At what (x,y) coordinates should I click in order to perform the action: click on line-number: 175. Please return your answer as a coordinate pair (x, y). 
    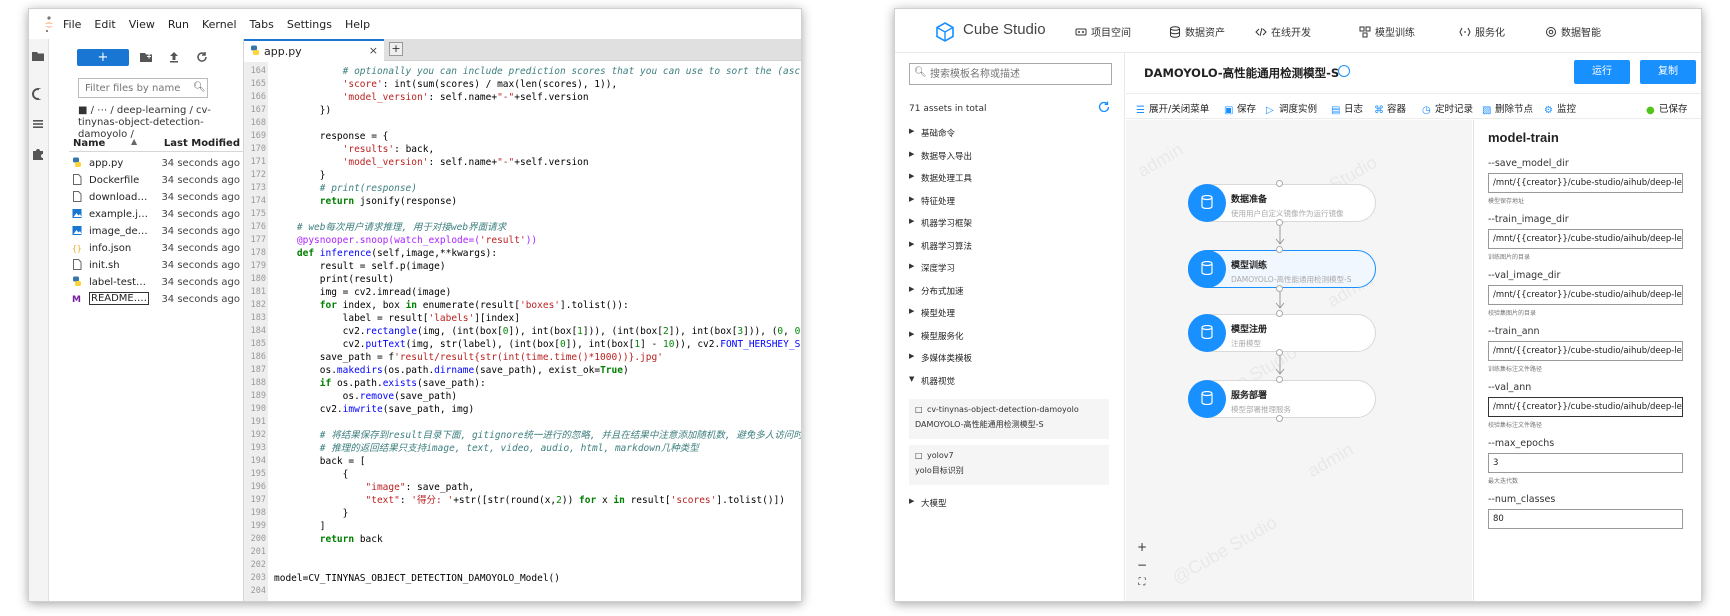
    Looking at the image, I should click on (258, 214).